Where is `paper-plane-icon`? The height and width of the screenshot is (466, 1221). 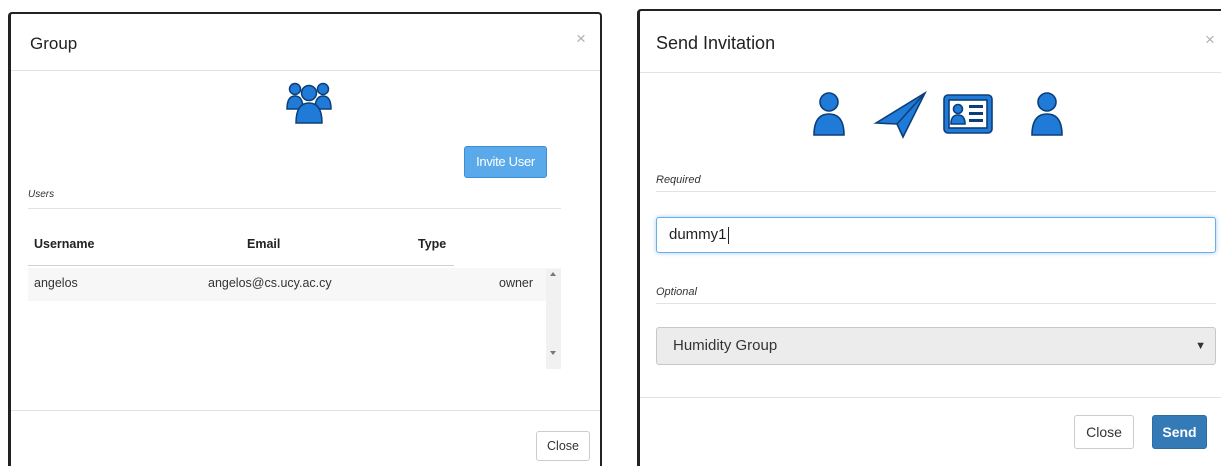
paper-plane-icon is located at coordinates (900, 115).